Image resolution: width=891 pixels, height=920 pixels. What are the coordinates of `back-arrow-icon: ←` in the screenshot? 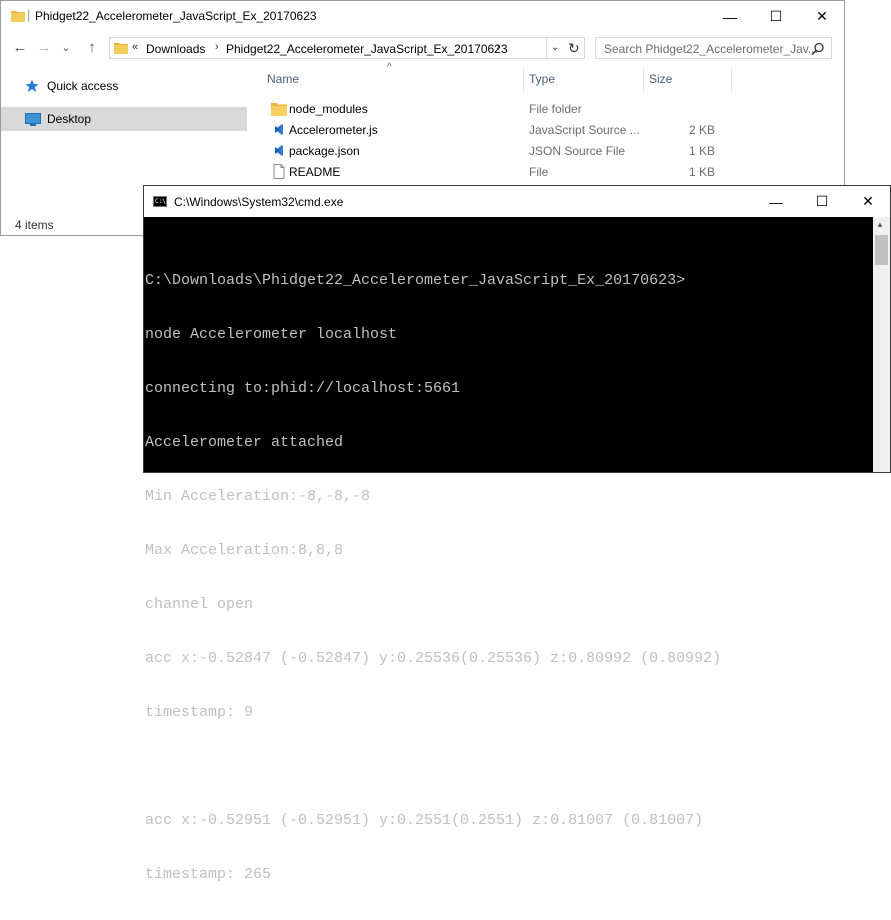 It's located at (20, 47).